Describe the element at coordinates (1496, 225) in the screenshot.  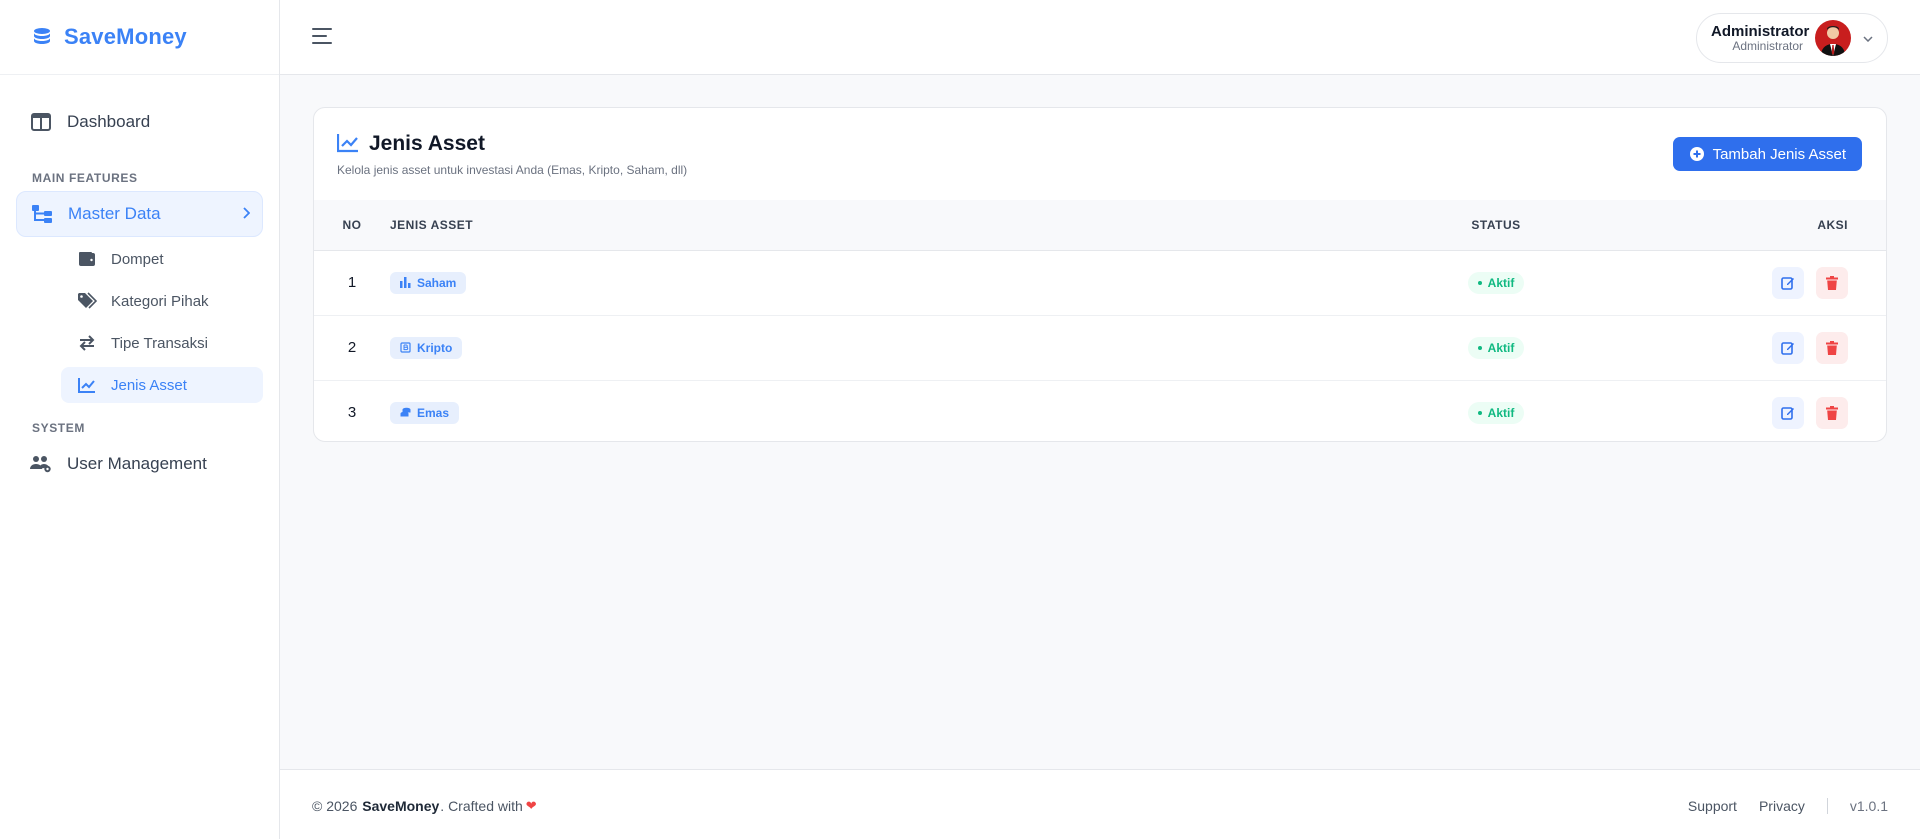
I see `col-header-status: STATUS` at that location.